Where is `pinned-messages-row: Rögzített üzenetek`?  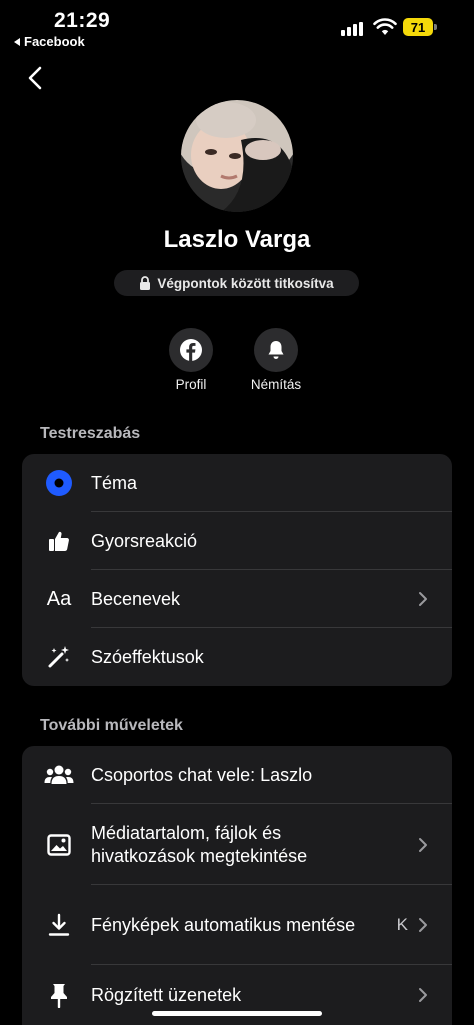
pinned-messages-row: Rögzített üzenetek is located at coordinates (237, 995).